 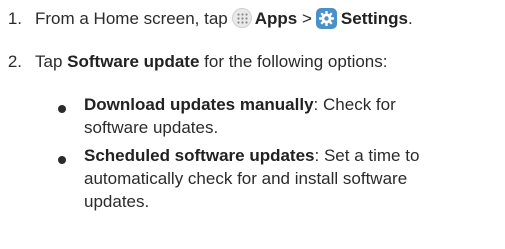 I want to click on settings-gear-icon, so click(x=326, y=18).